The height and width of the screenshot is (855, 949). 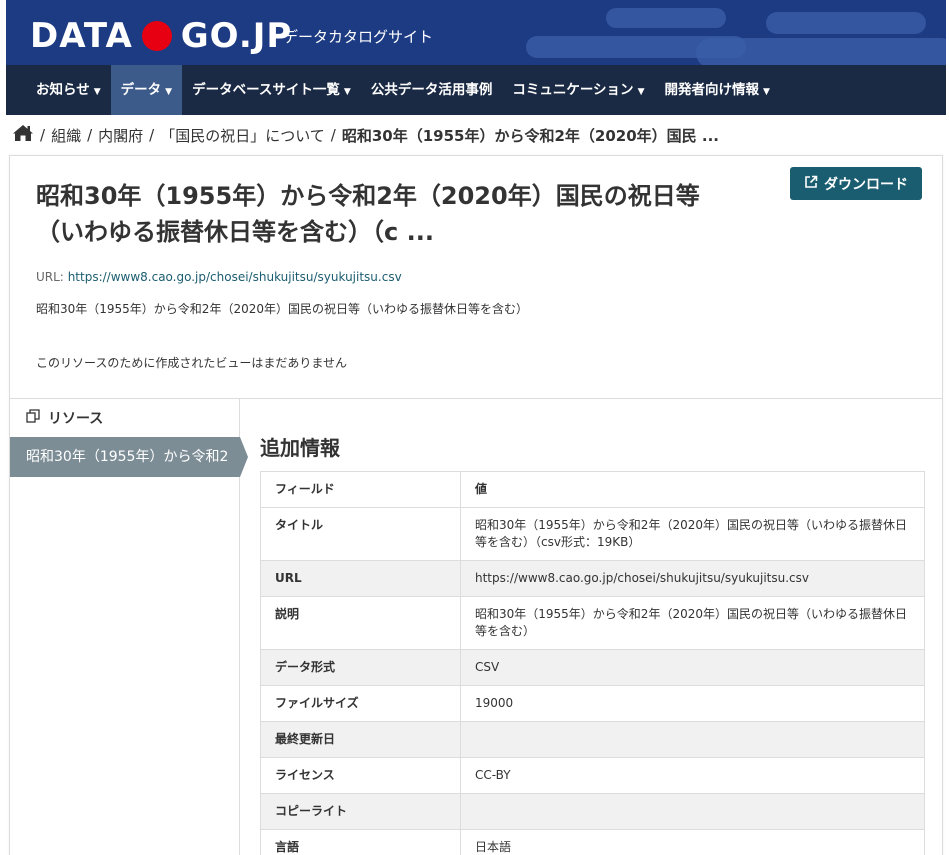 I want to click on download-button: ダウンロード, so click(x=856, y=183).